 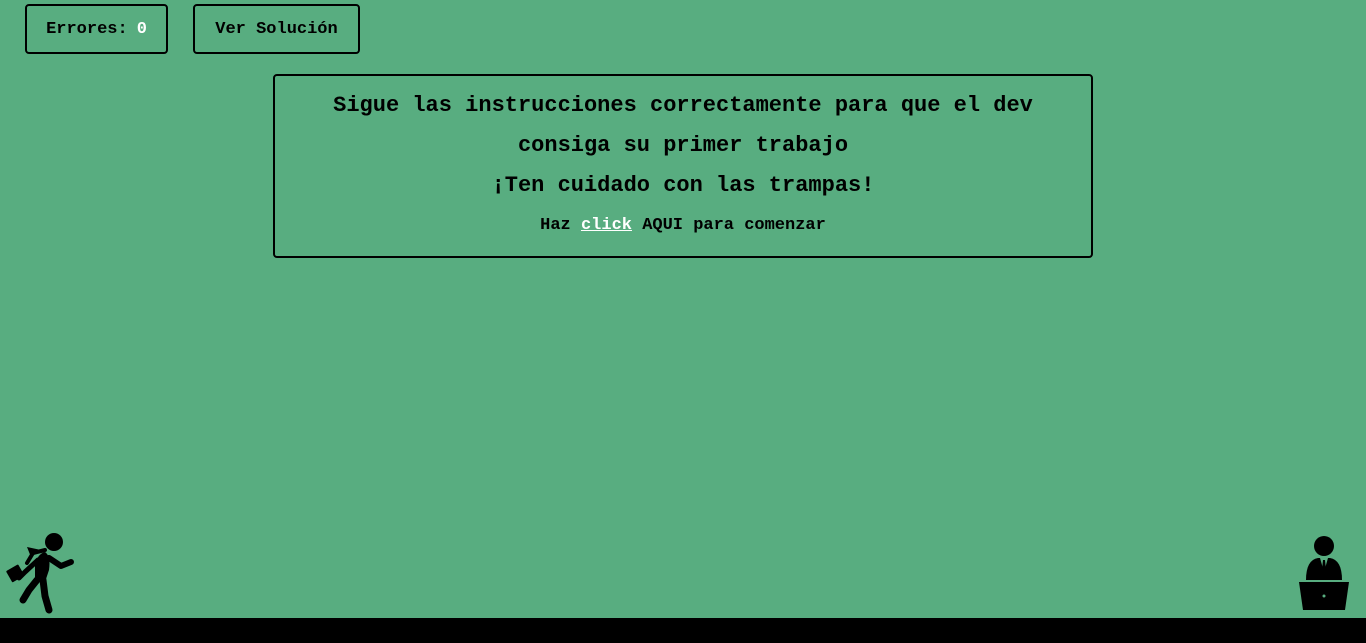 I want to click on start-suffix: AQUI para comenzar, so click(x=734, y=225).